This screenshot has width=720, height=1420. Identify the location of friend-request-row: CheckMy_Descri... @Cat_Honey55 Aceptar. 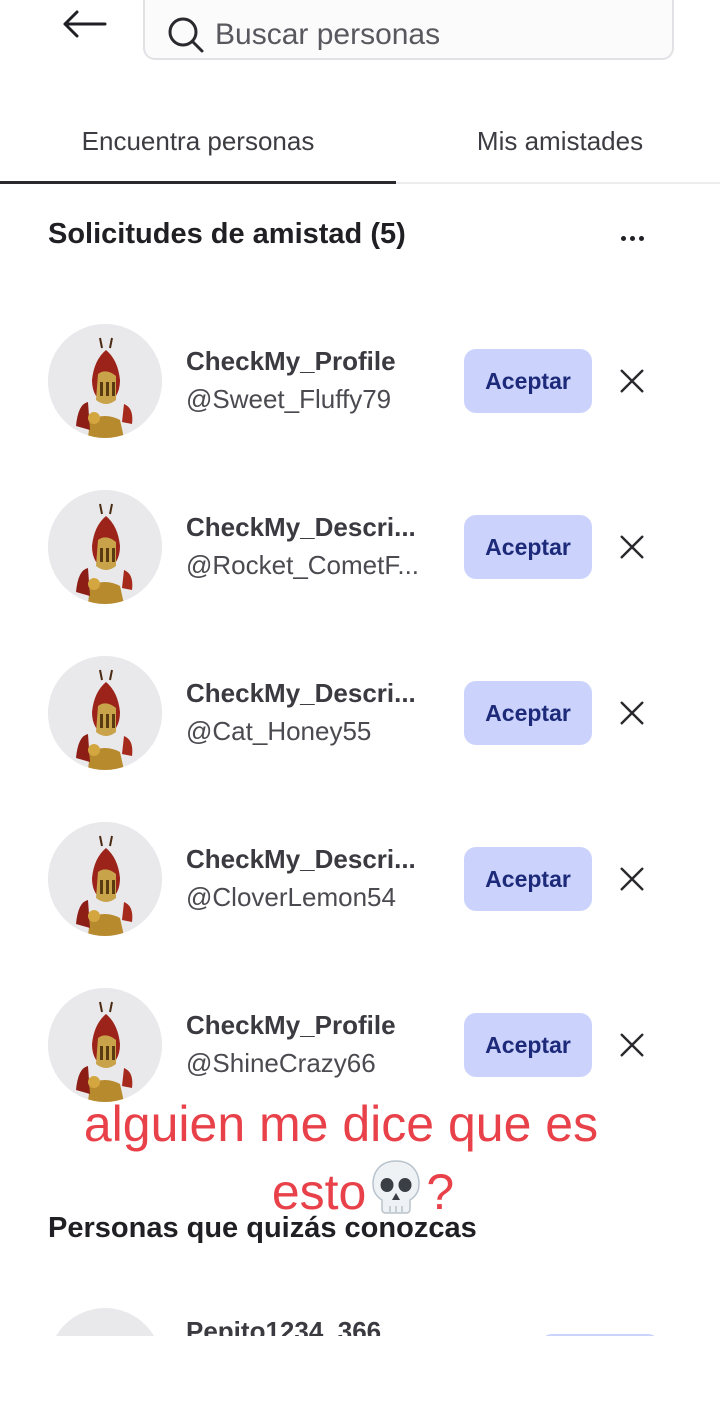
(360, 716).